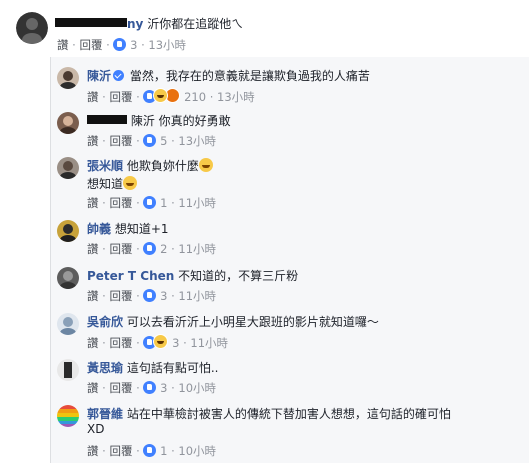 The image size is (529, 463). Describe the element at coordinates (105, 368) in the screenshot. I see `reply-author: 黃思瑜` at that location.